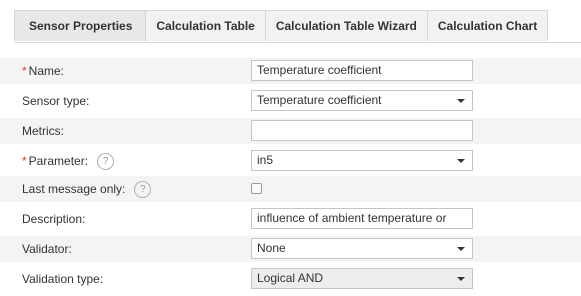  I want to click on parameter-row: * Parameter: ? in5, so click(290, 161).